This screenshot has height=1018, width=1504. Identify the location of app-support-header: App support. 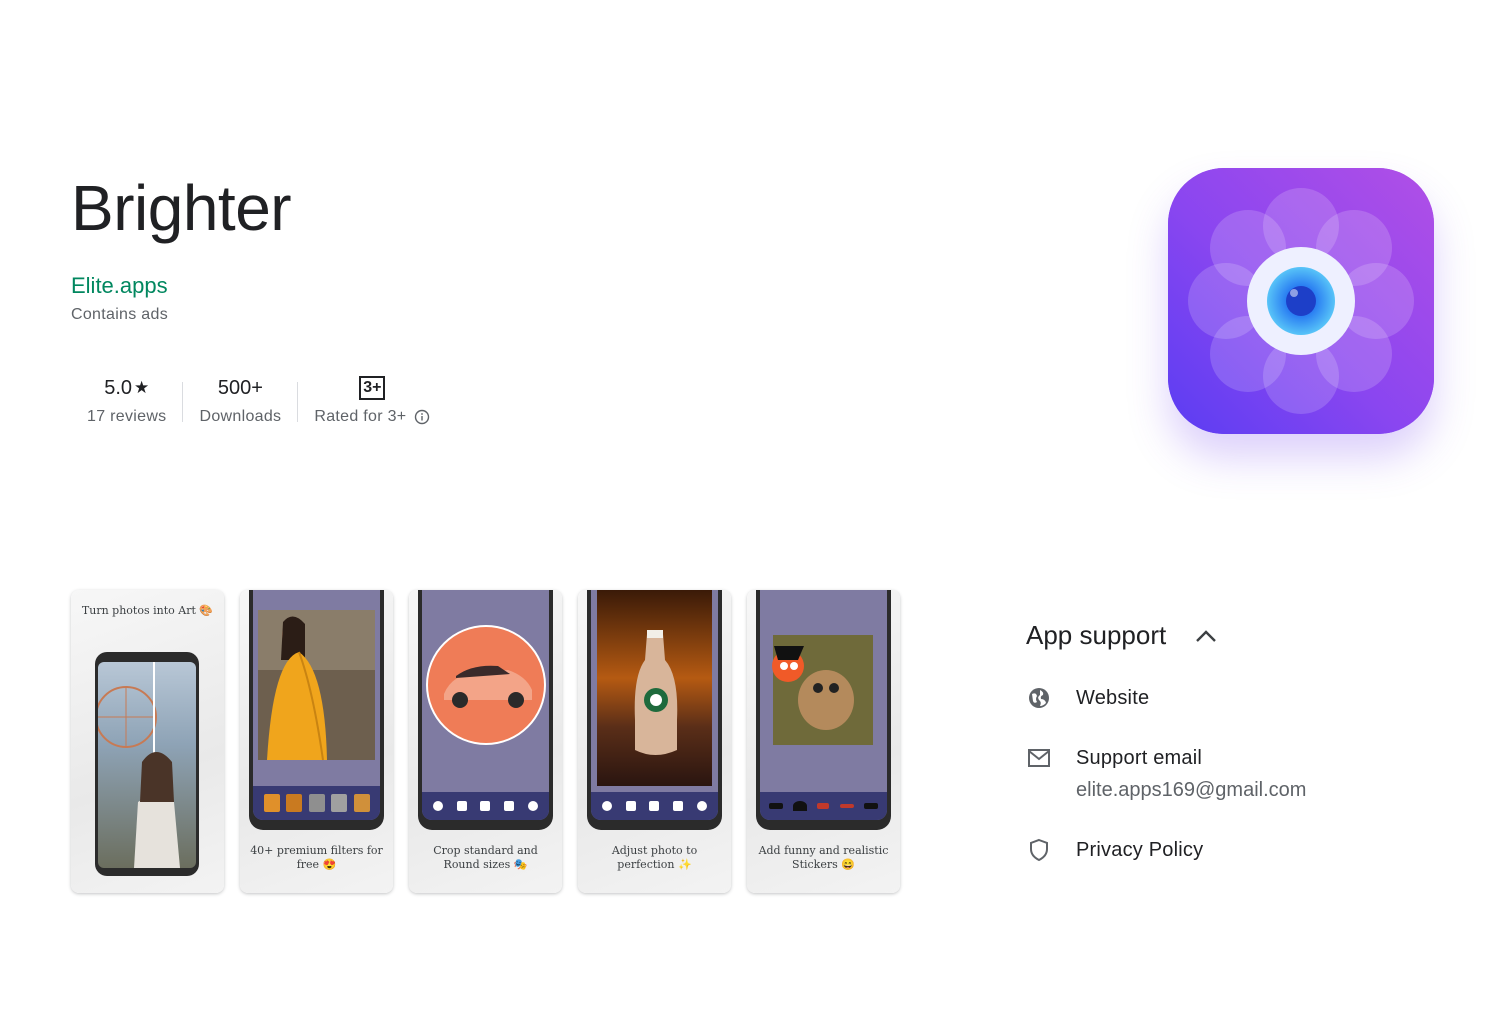
(1236, 635).